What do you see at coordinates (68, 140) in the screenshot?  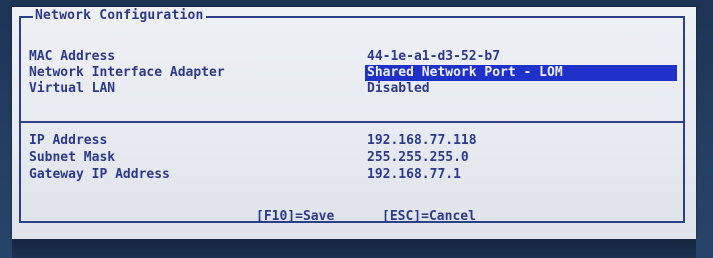 I see `field-label: IP Address` at bounding box center [68, 140].